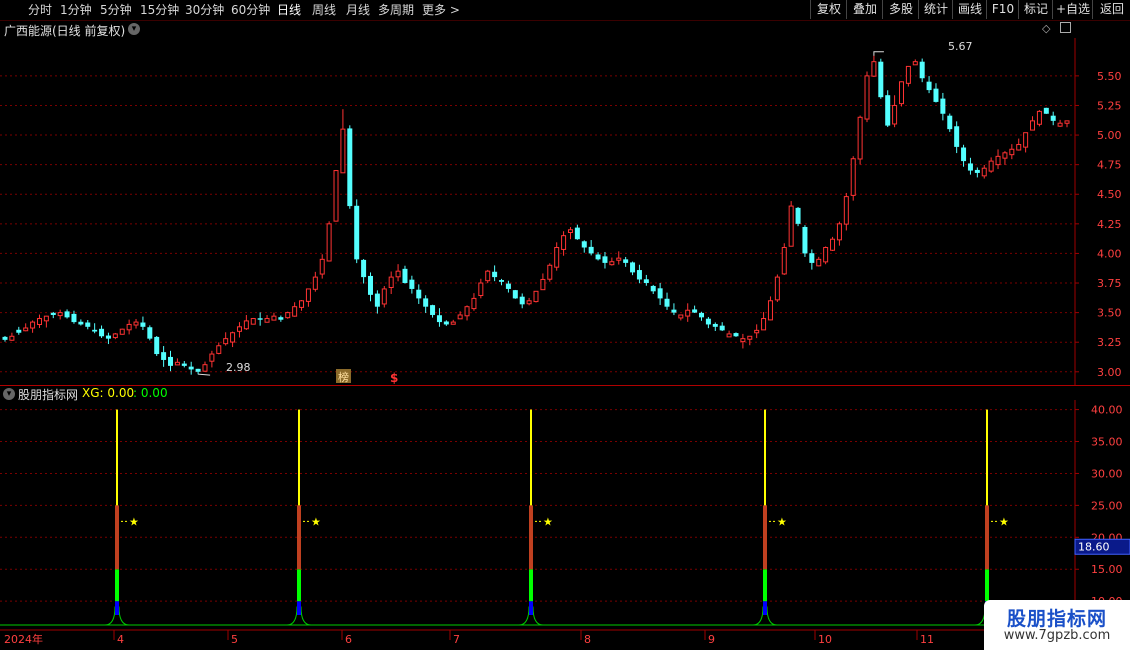 The image size is (1130, 650). What do you see at coordinates (1099, 516) in the screenshot?
I see `indicator-axis-ticks: 5.0010.0015.0020.0025.0030.0035.0040.00` at bounding box center [1099, 516].